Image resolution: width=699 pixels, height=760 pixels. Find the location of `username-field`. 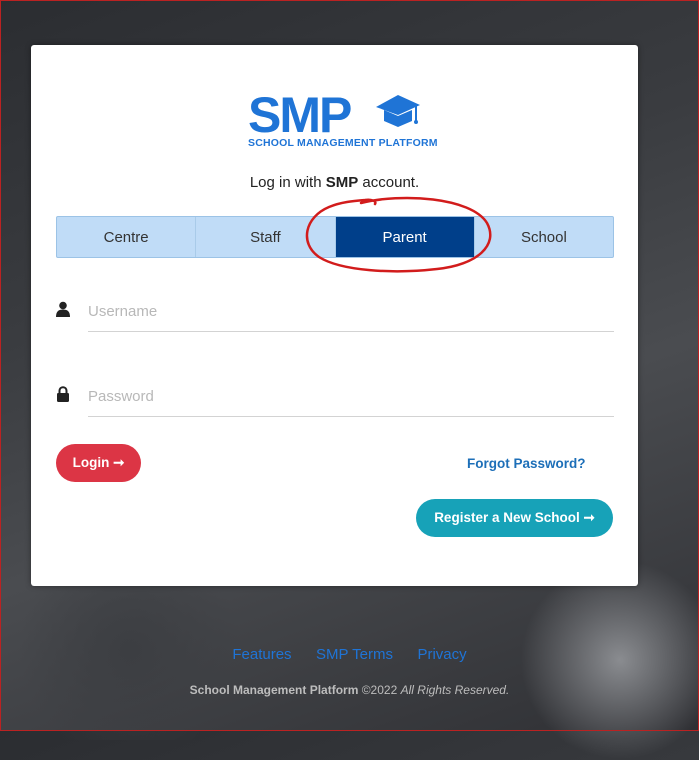

username-field is located at coordinates (335, 312).